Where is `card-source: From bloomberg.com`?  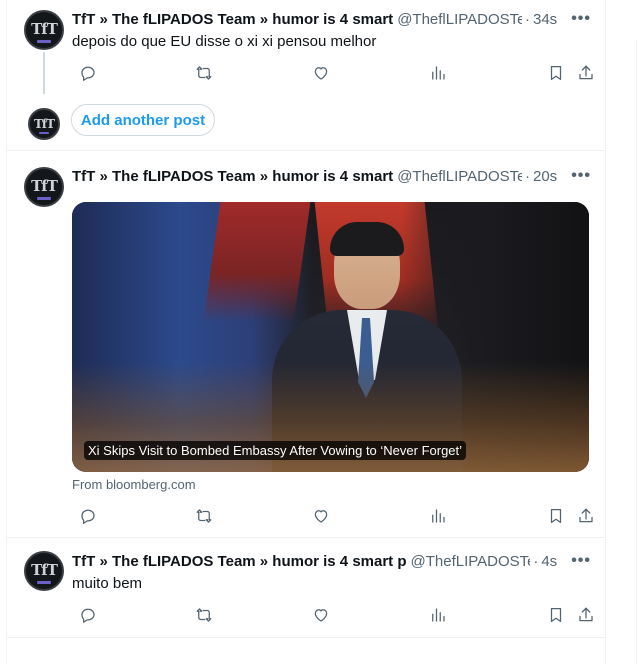
card-source: From bloomberg.com is located at coordinates (134, 484).